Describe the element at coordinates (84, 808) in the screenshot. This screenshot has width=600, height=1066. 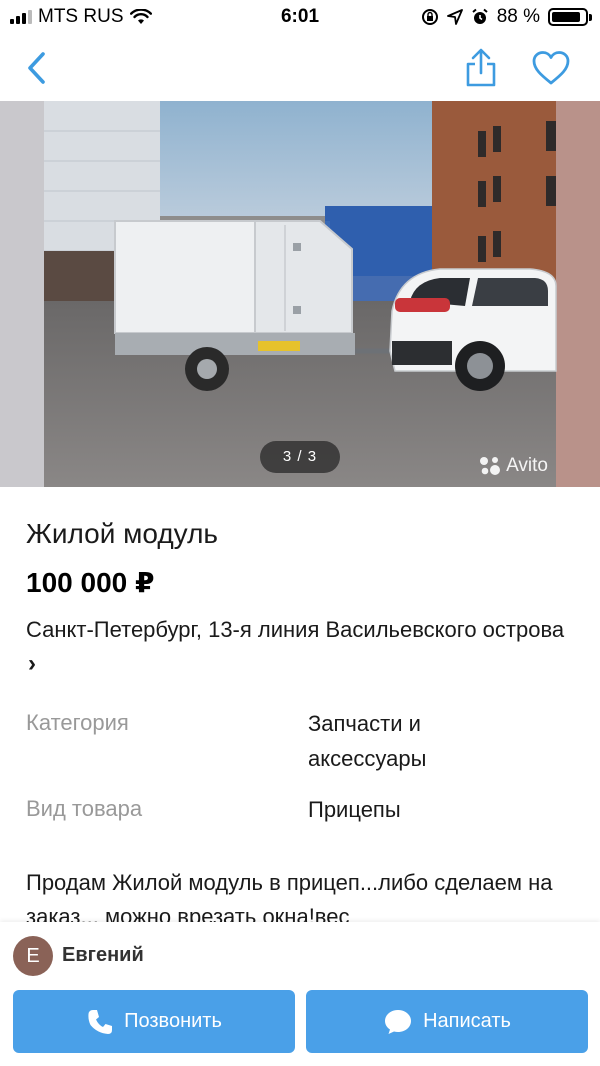
I see `param-label-type: Вид товара` at that location.